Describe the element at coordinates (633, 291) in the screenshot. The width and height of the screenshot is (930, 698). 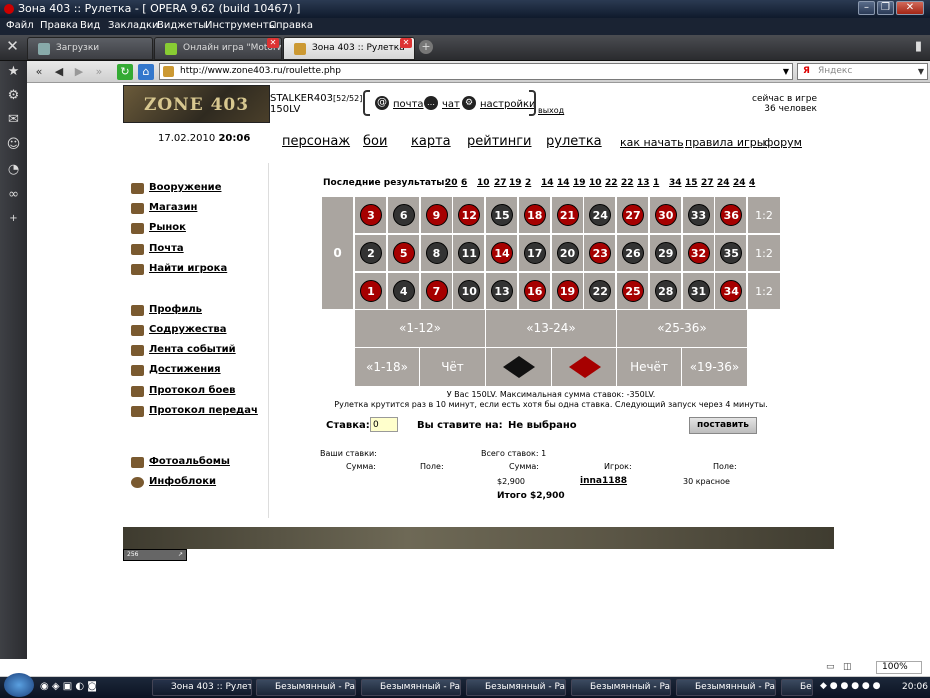
I see `bet-number-cell: 25` at that location.